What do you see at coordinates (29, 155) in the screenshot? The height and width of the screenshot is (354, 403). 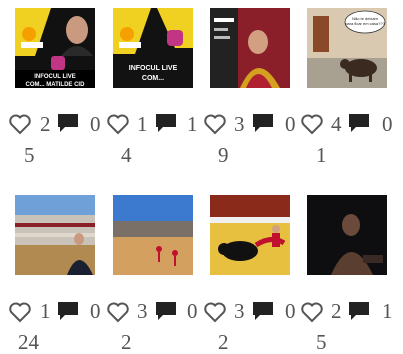 I see `post-1-second-line: 5` at bounding box center [29, 155].